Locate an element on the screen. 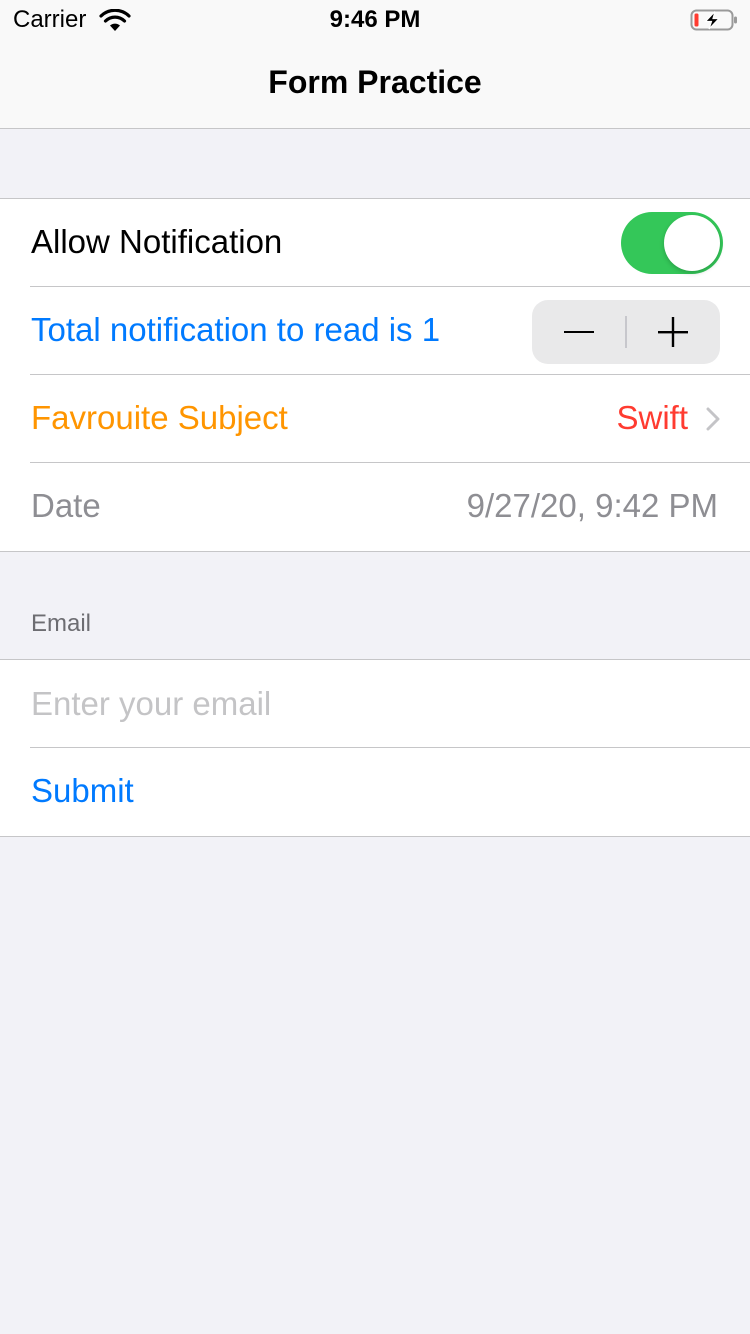 The image size is (750, 1334). status-time: 9:46 PM is located at coordinates (375, 19).